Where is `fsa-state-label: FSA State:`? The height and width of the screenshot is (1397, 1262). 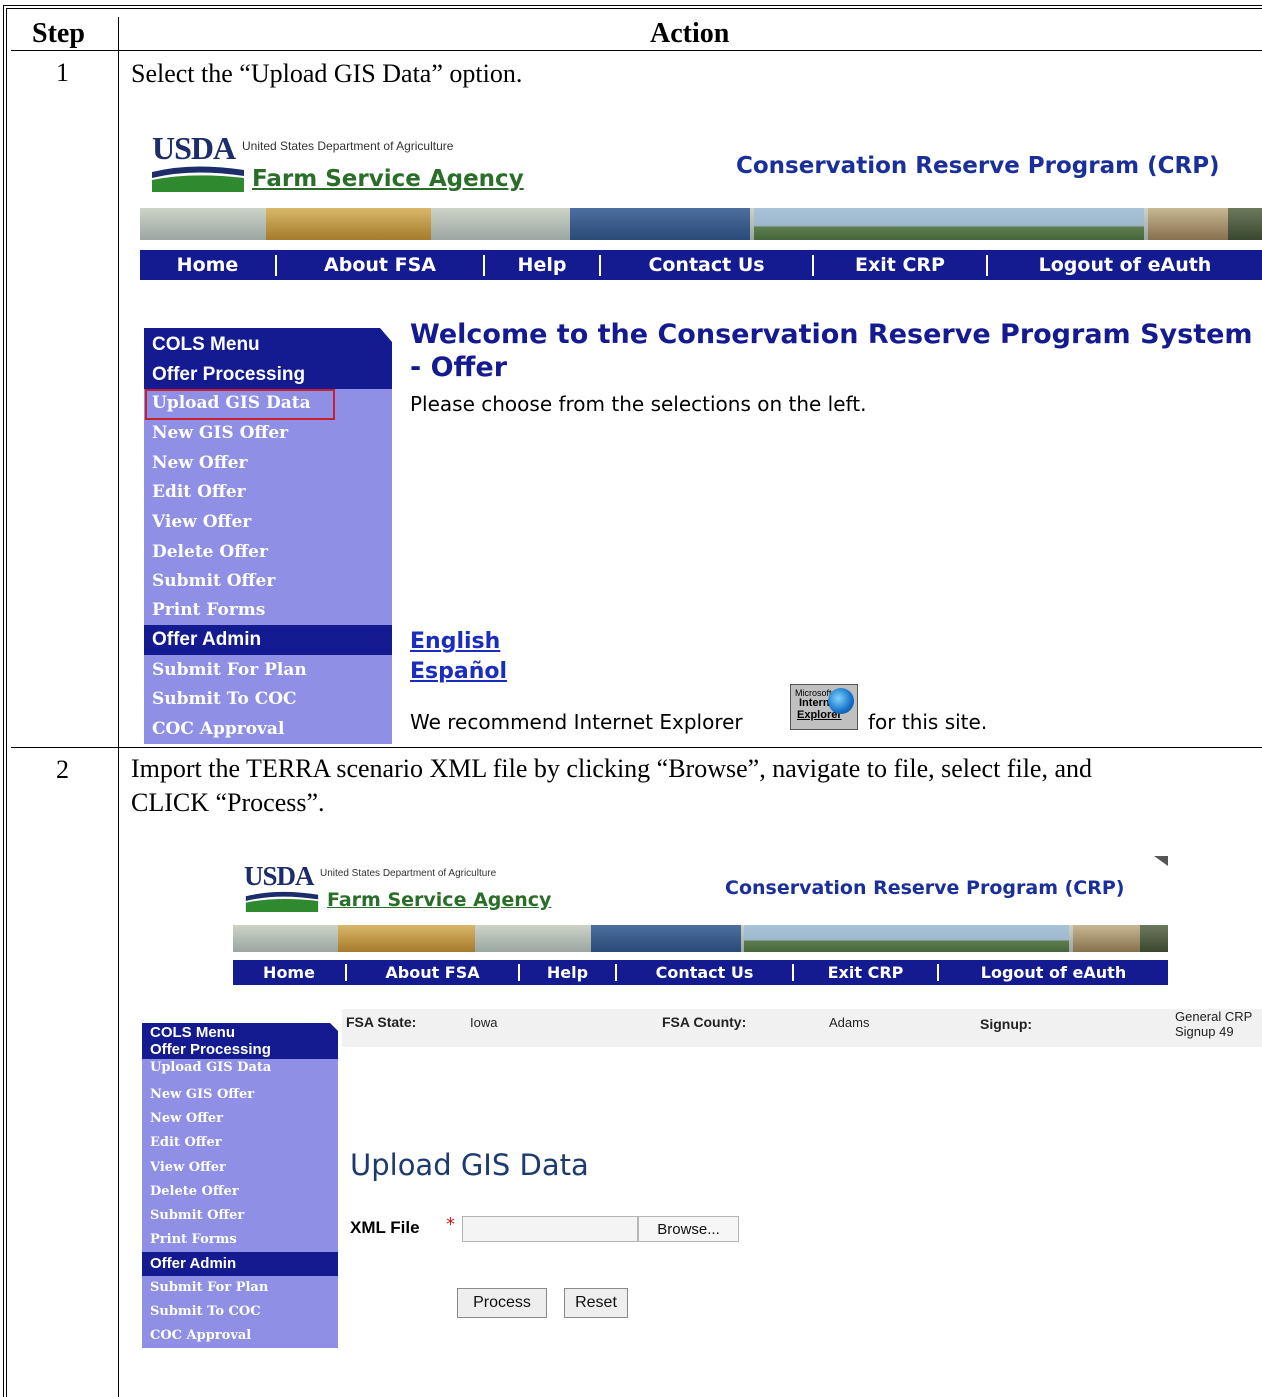
fsa-state-label: FSA State: is located at coordinates (381, 1022).